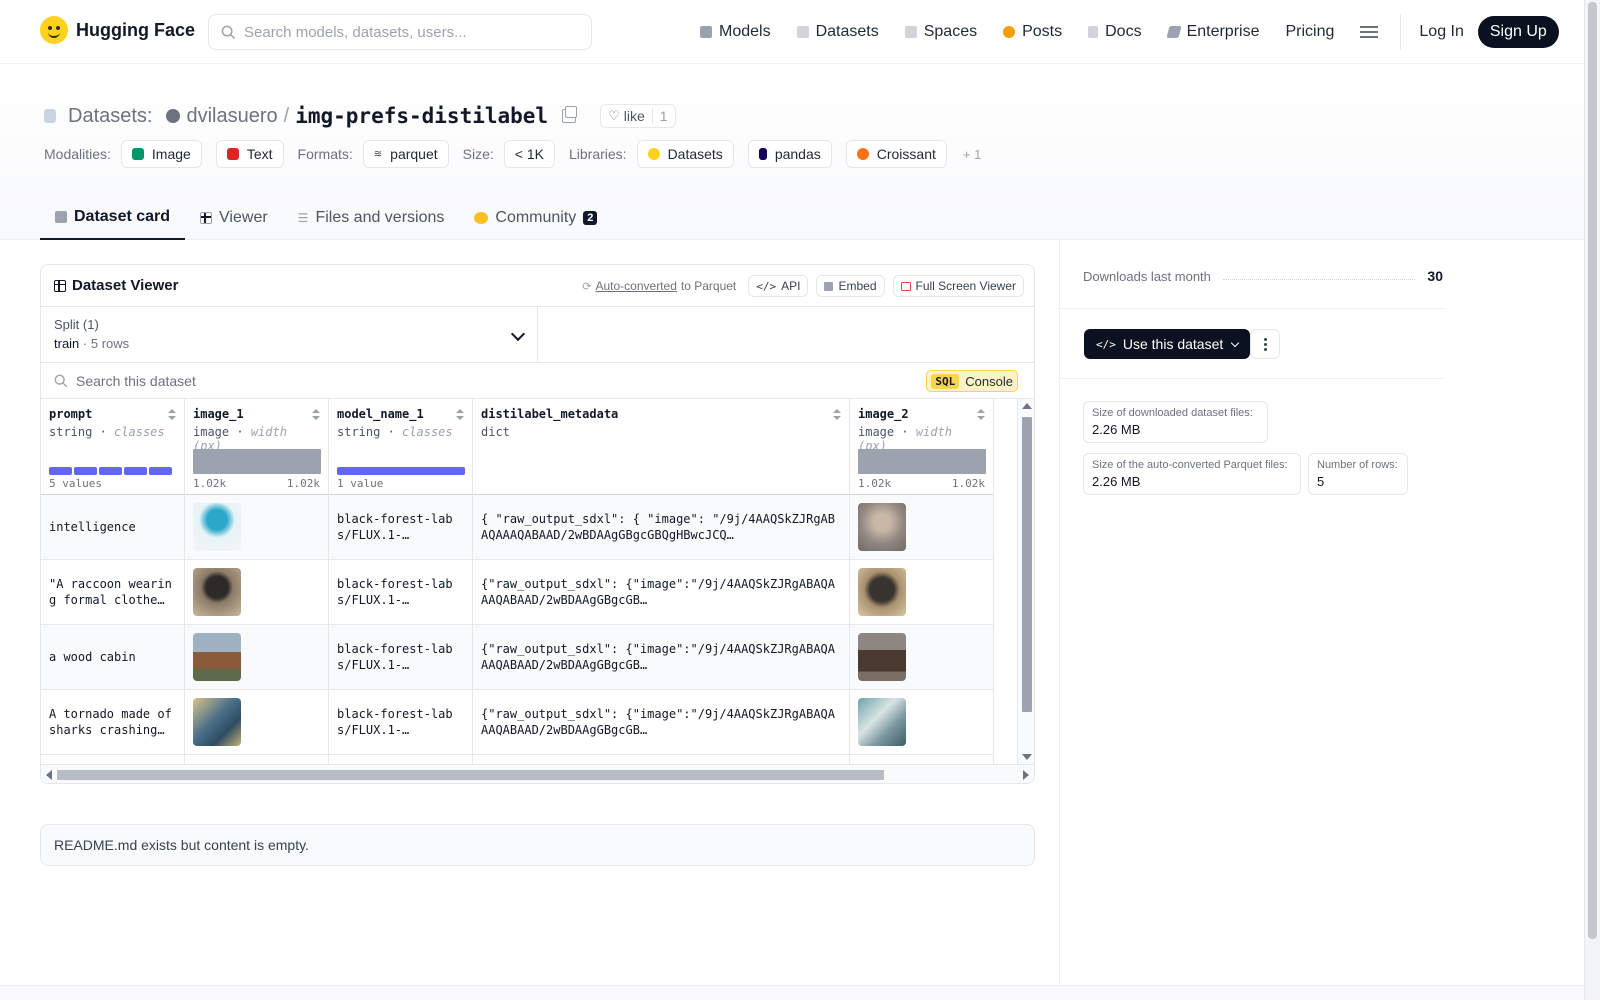 This screenshot has width=1600, height=1000. I want to click on full-screen-button: Full Screen Viewer, so click(958, 286).